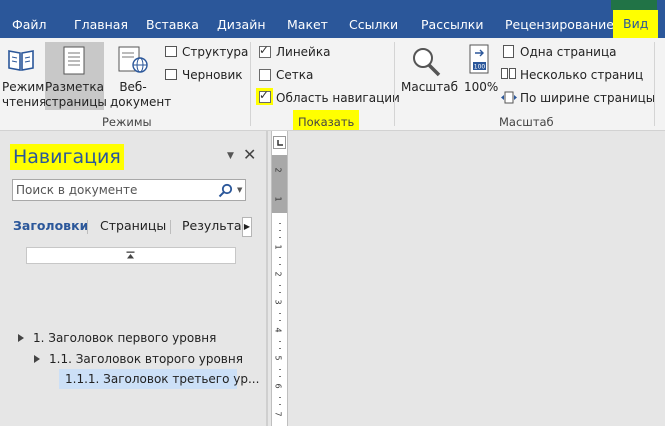 The image size is (665, 426). Describe the element at coordinates (303, 52) in the screenshot. I see `ruler-label: Линейка` at that location.